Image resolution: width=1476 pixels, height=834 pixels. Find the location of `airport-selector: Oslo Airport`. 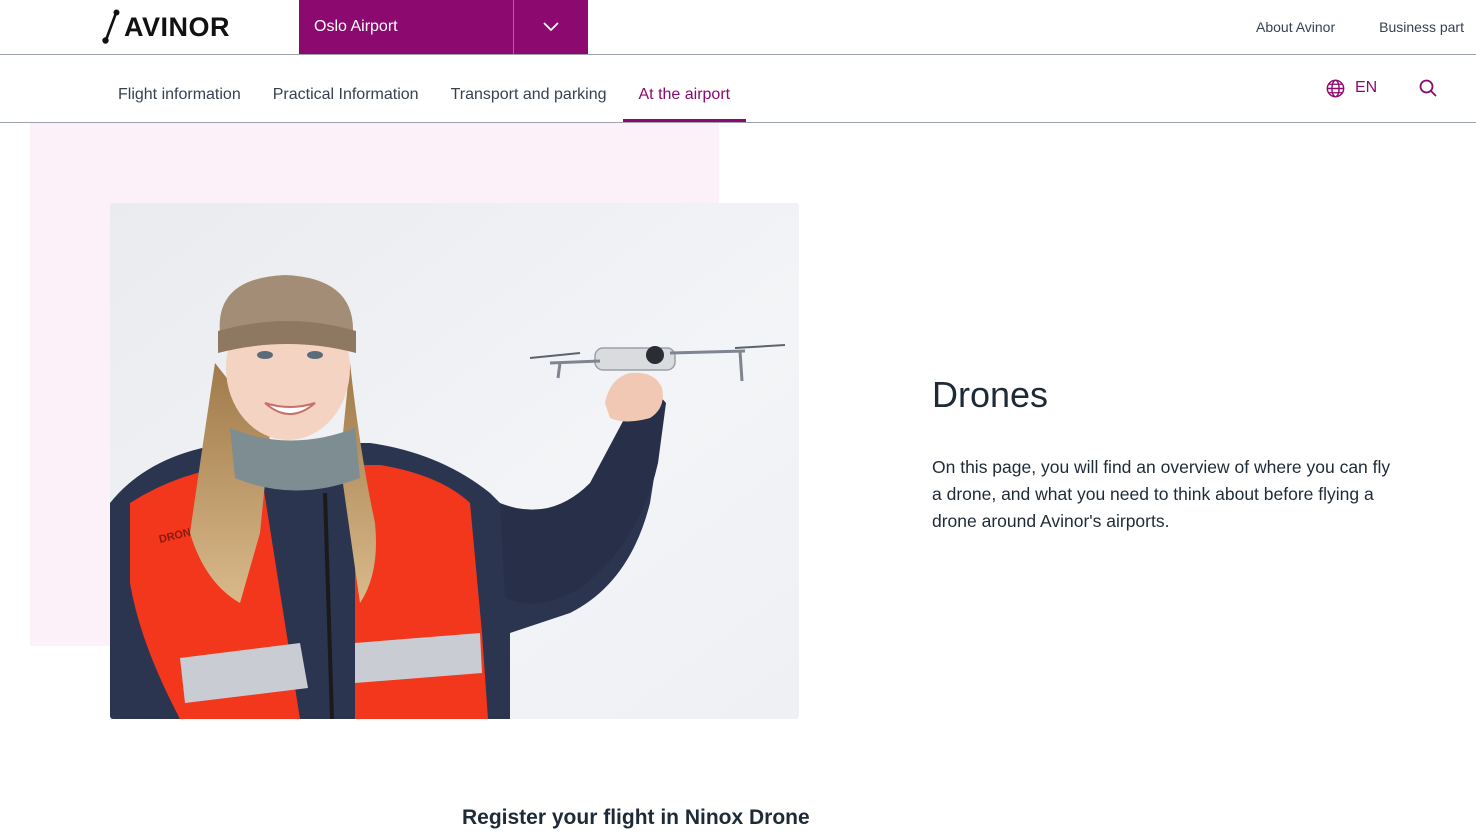

airport-selector: Oslo Airport is located at coordinates (443, 27).